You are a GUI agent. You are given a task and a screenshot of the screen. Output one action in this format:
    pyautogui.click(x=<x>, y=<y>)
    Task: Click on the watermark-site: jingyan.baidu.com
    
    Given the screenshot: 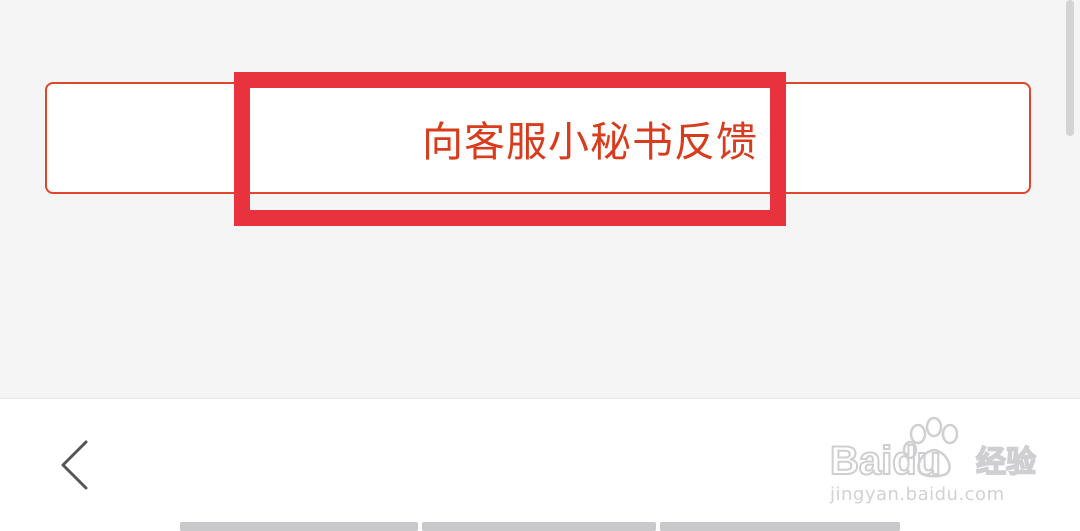 What is the action you would take?
    pyautogui.click(x=917, y=494)
    